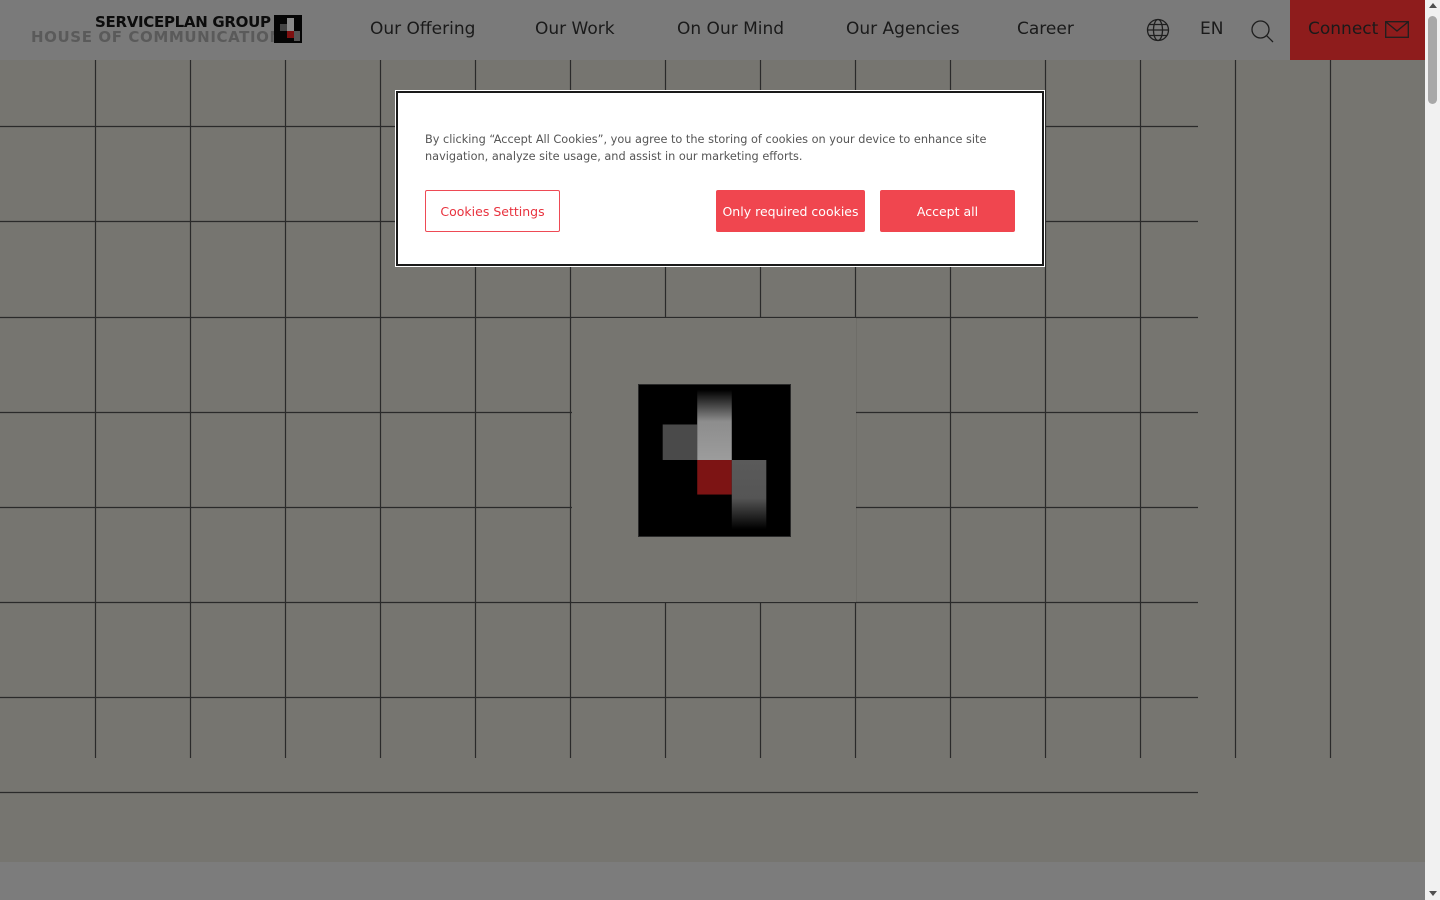  Describe the element at coordinates (903, 29) in the screenshot. I see `nav-our-agencies: Our Agencies` at that location.